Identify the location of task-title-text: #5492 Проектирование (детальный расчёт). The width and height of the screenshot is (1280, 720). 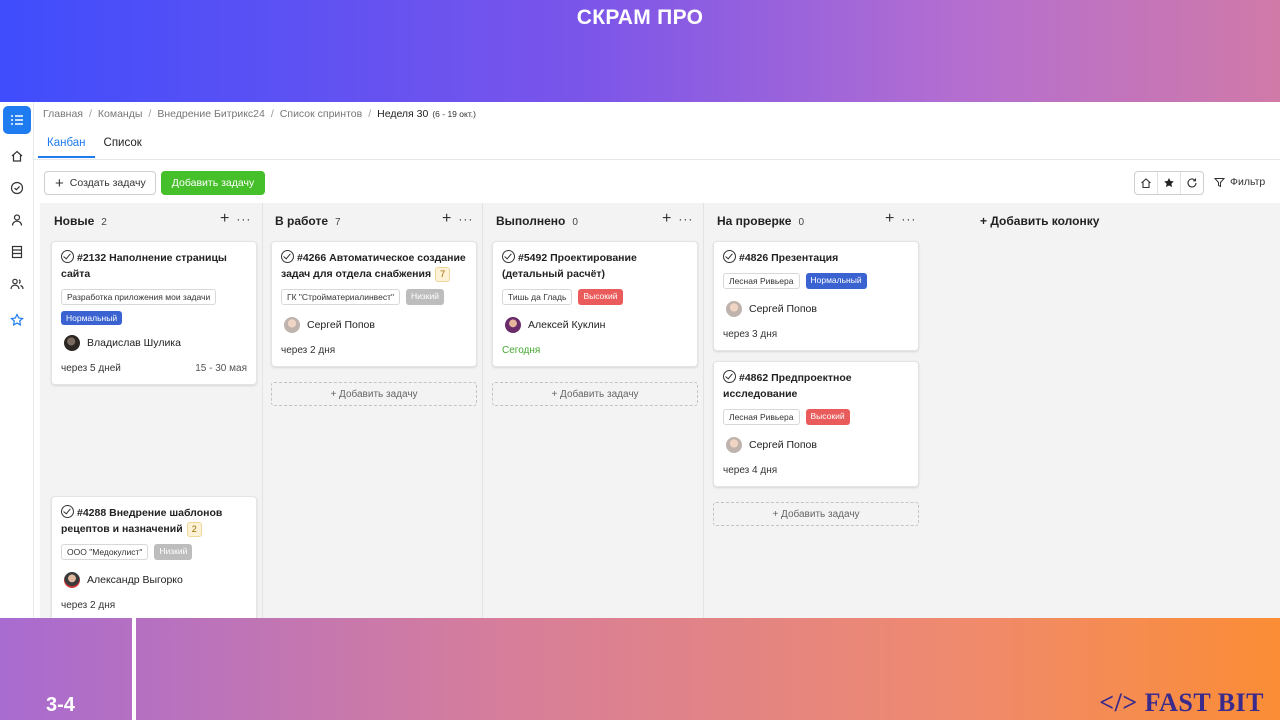
(569, 266).